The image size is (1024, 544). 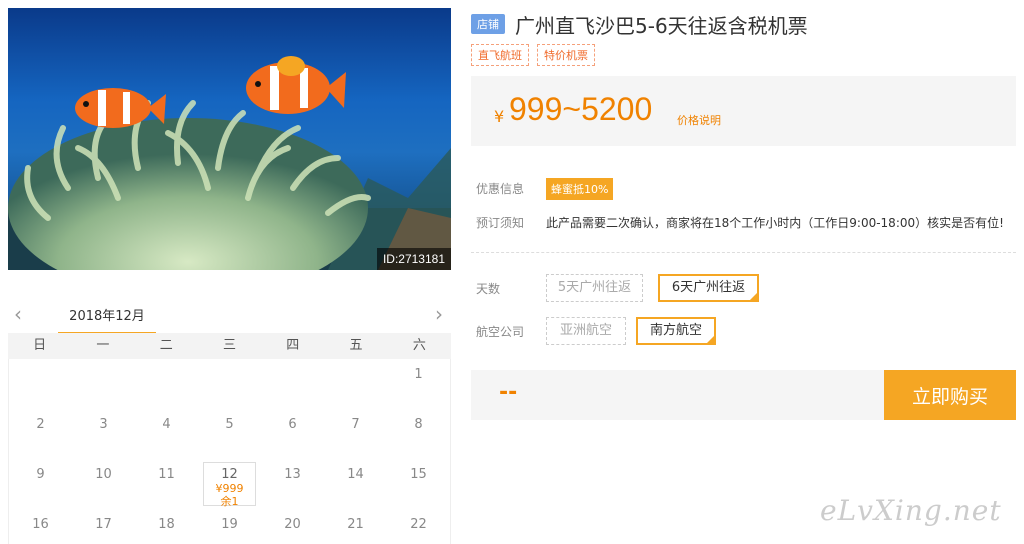 I want to click on option-6-days: 6天广州往返, so click(x=708, y=288).